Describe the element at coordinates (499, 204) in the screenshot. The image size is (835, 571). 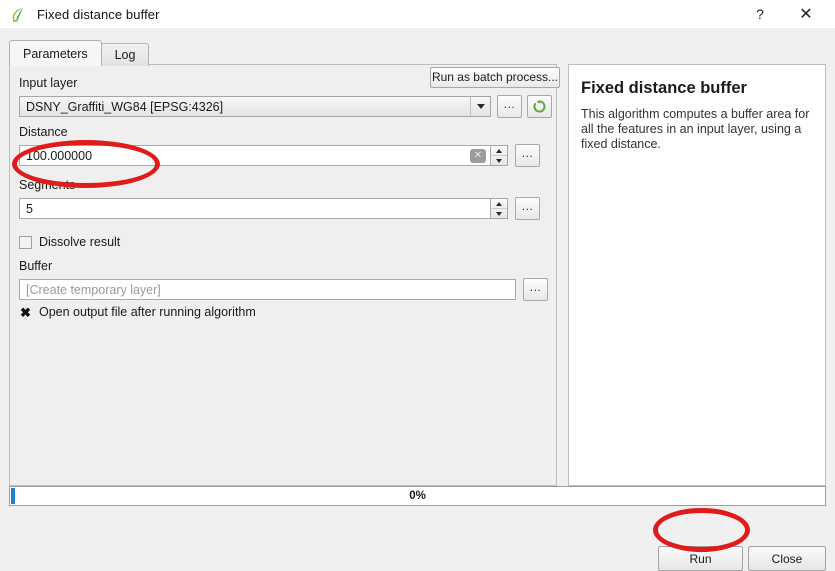
I see `segments-step-up` at that location.